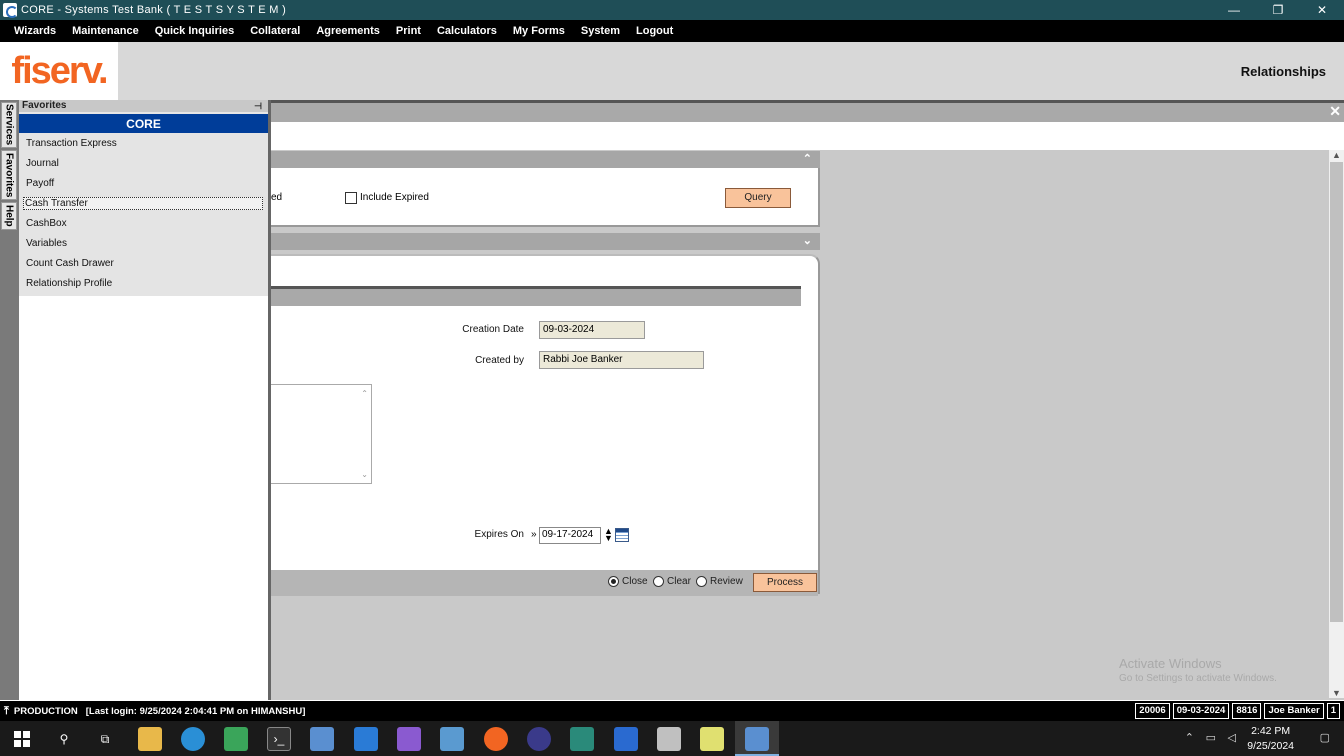 The width and height of the screenshot is (1344, 756). What do you see at coordinates (1232, 737) in the screenshot?
I see `volume-icon: ◁` at bounding box center [1232, 737].